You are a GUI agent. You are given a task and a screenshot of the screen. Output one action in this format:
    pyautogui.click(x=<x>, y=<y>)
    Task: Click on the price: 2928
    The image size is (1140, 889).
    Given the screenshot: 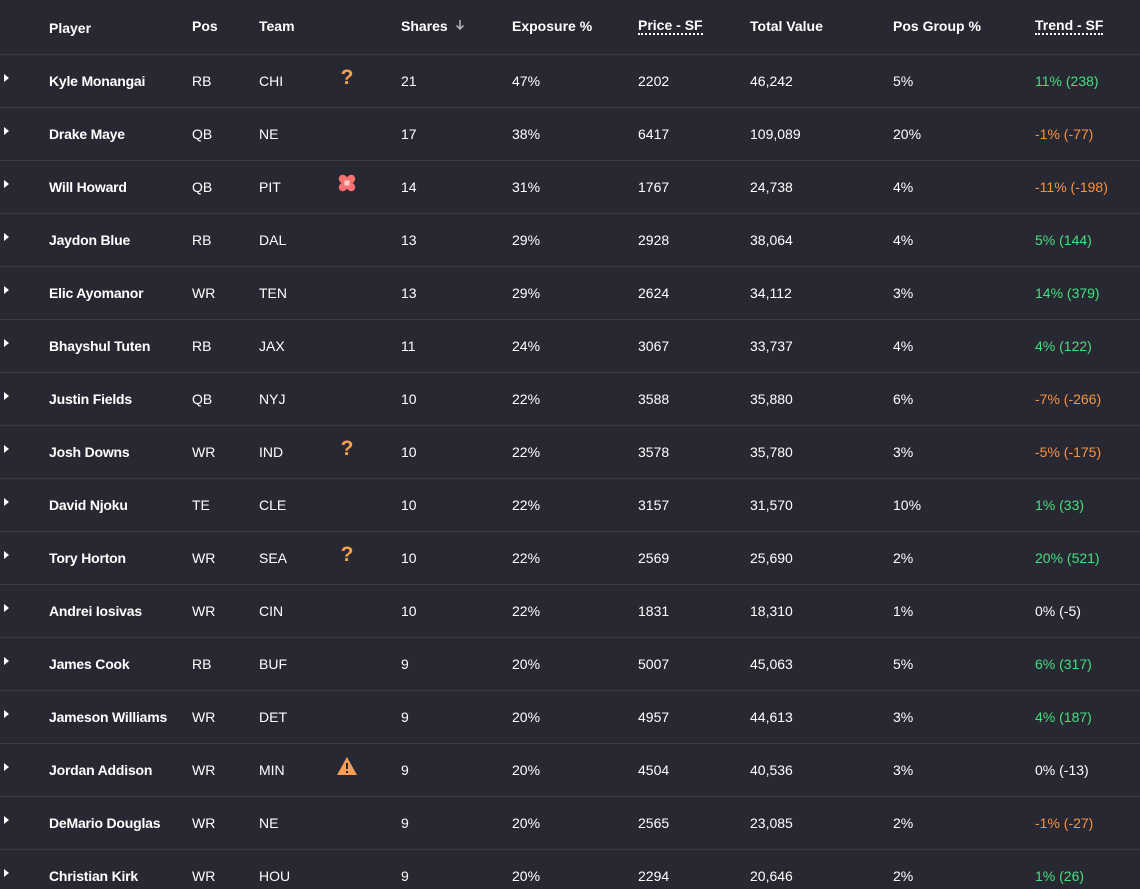 What is the action you would take?
    pyautogui.click(x=654, y=240)
    